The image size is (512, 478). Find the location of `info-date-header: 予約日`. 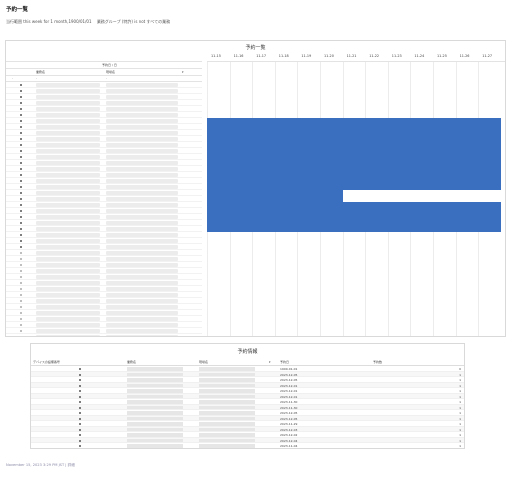

info-date-header: 予約日 is located at coordinates (284, 362).